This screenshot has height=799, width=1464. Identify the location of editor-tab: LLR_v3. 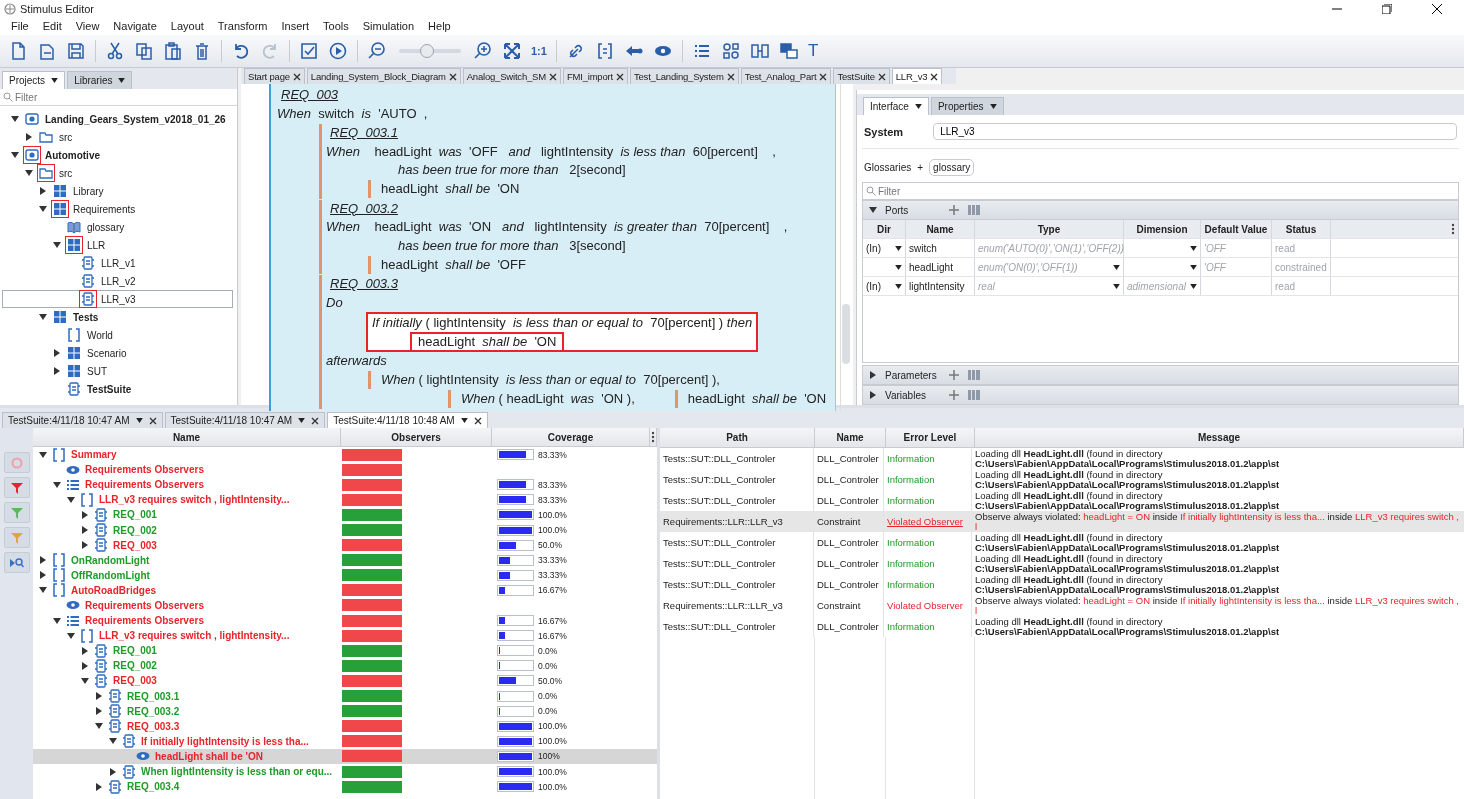
(917, 76).